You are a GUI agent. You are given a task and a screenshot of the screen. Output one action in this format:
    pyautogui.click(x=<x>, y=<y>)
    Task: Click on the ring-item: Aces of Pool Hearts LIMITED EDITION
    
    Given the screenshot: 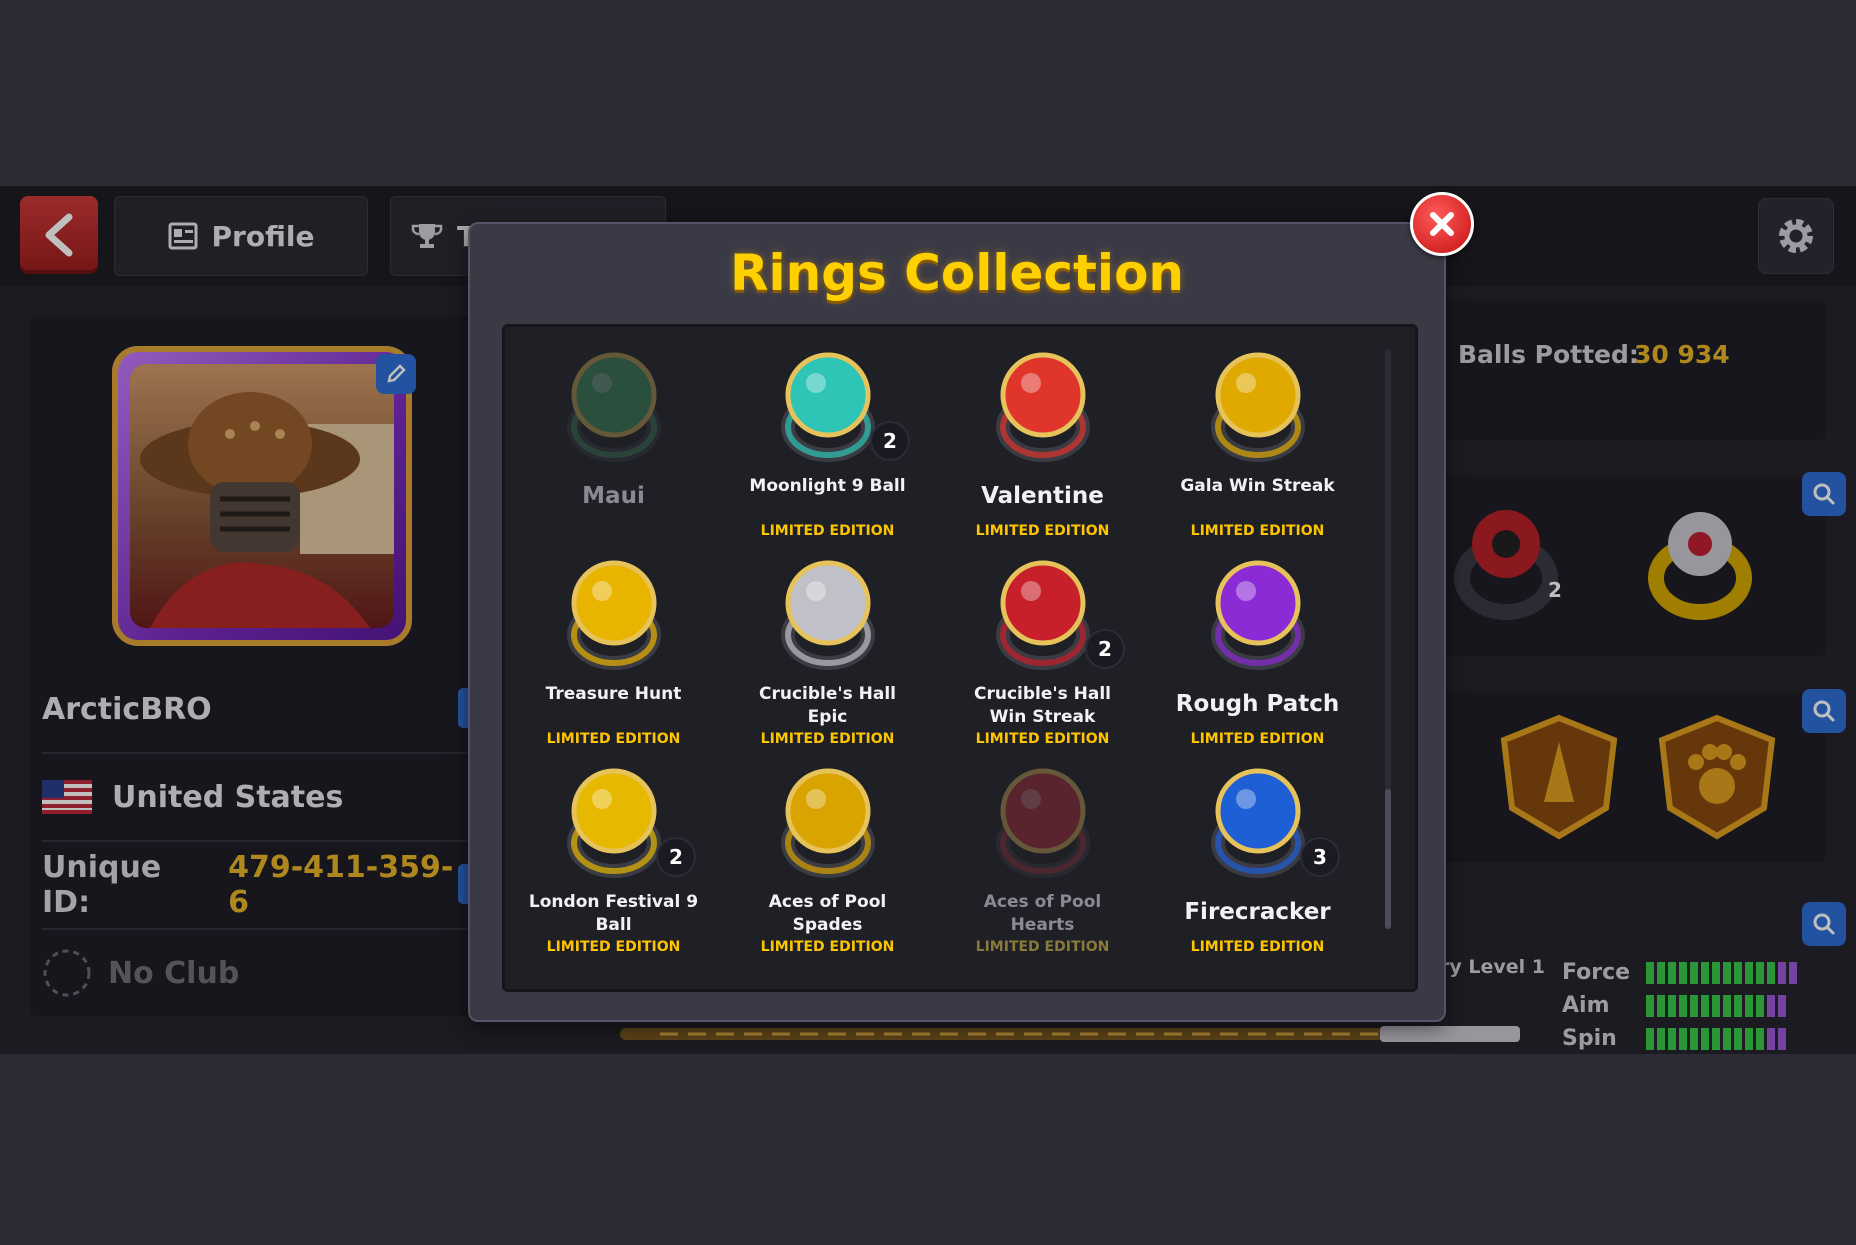 What is the action you would take?
    pyautogui.click(x=1042, y=859)
    